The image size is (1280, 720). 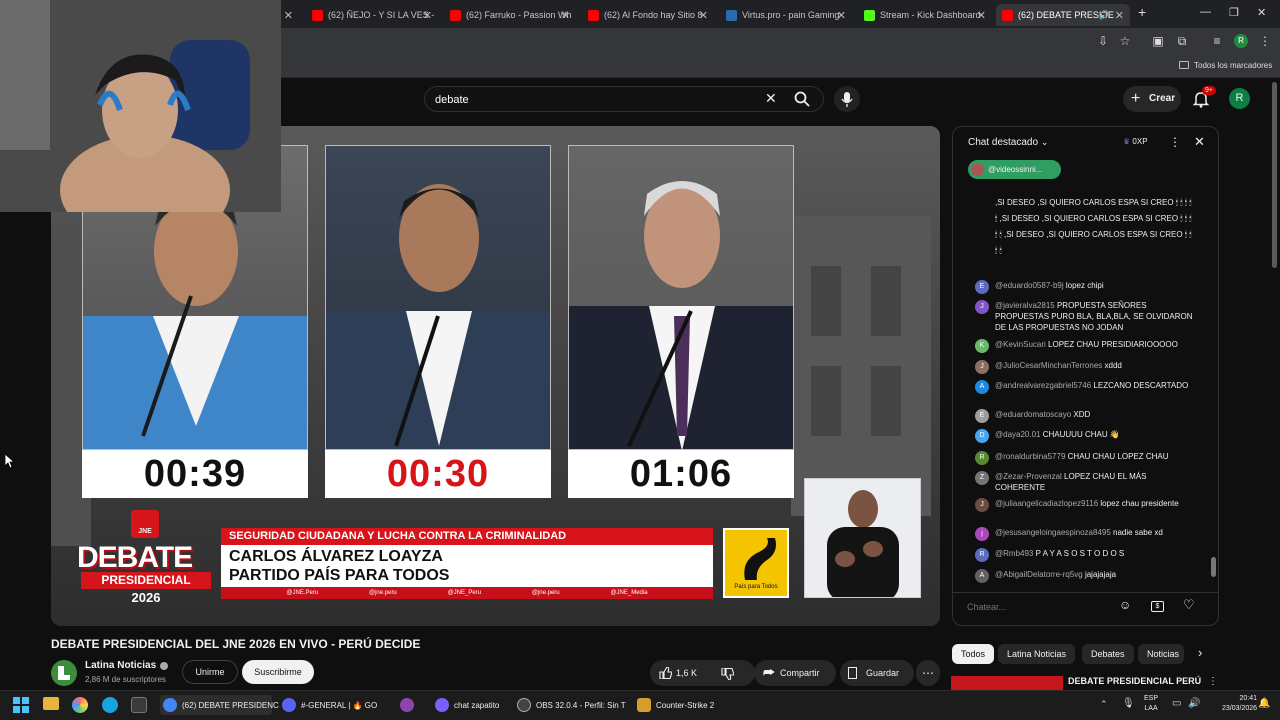 I want to click on new-tab-icon: +, so click(x=1142, y=12).